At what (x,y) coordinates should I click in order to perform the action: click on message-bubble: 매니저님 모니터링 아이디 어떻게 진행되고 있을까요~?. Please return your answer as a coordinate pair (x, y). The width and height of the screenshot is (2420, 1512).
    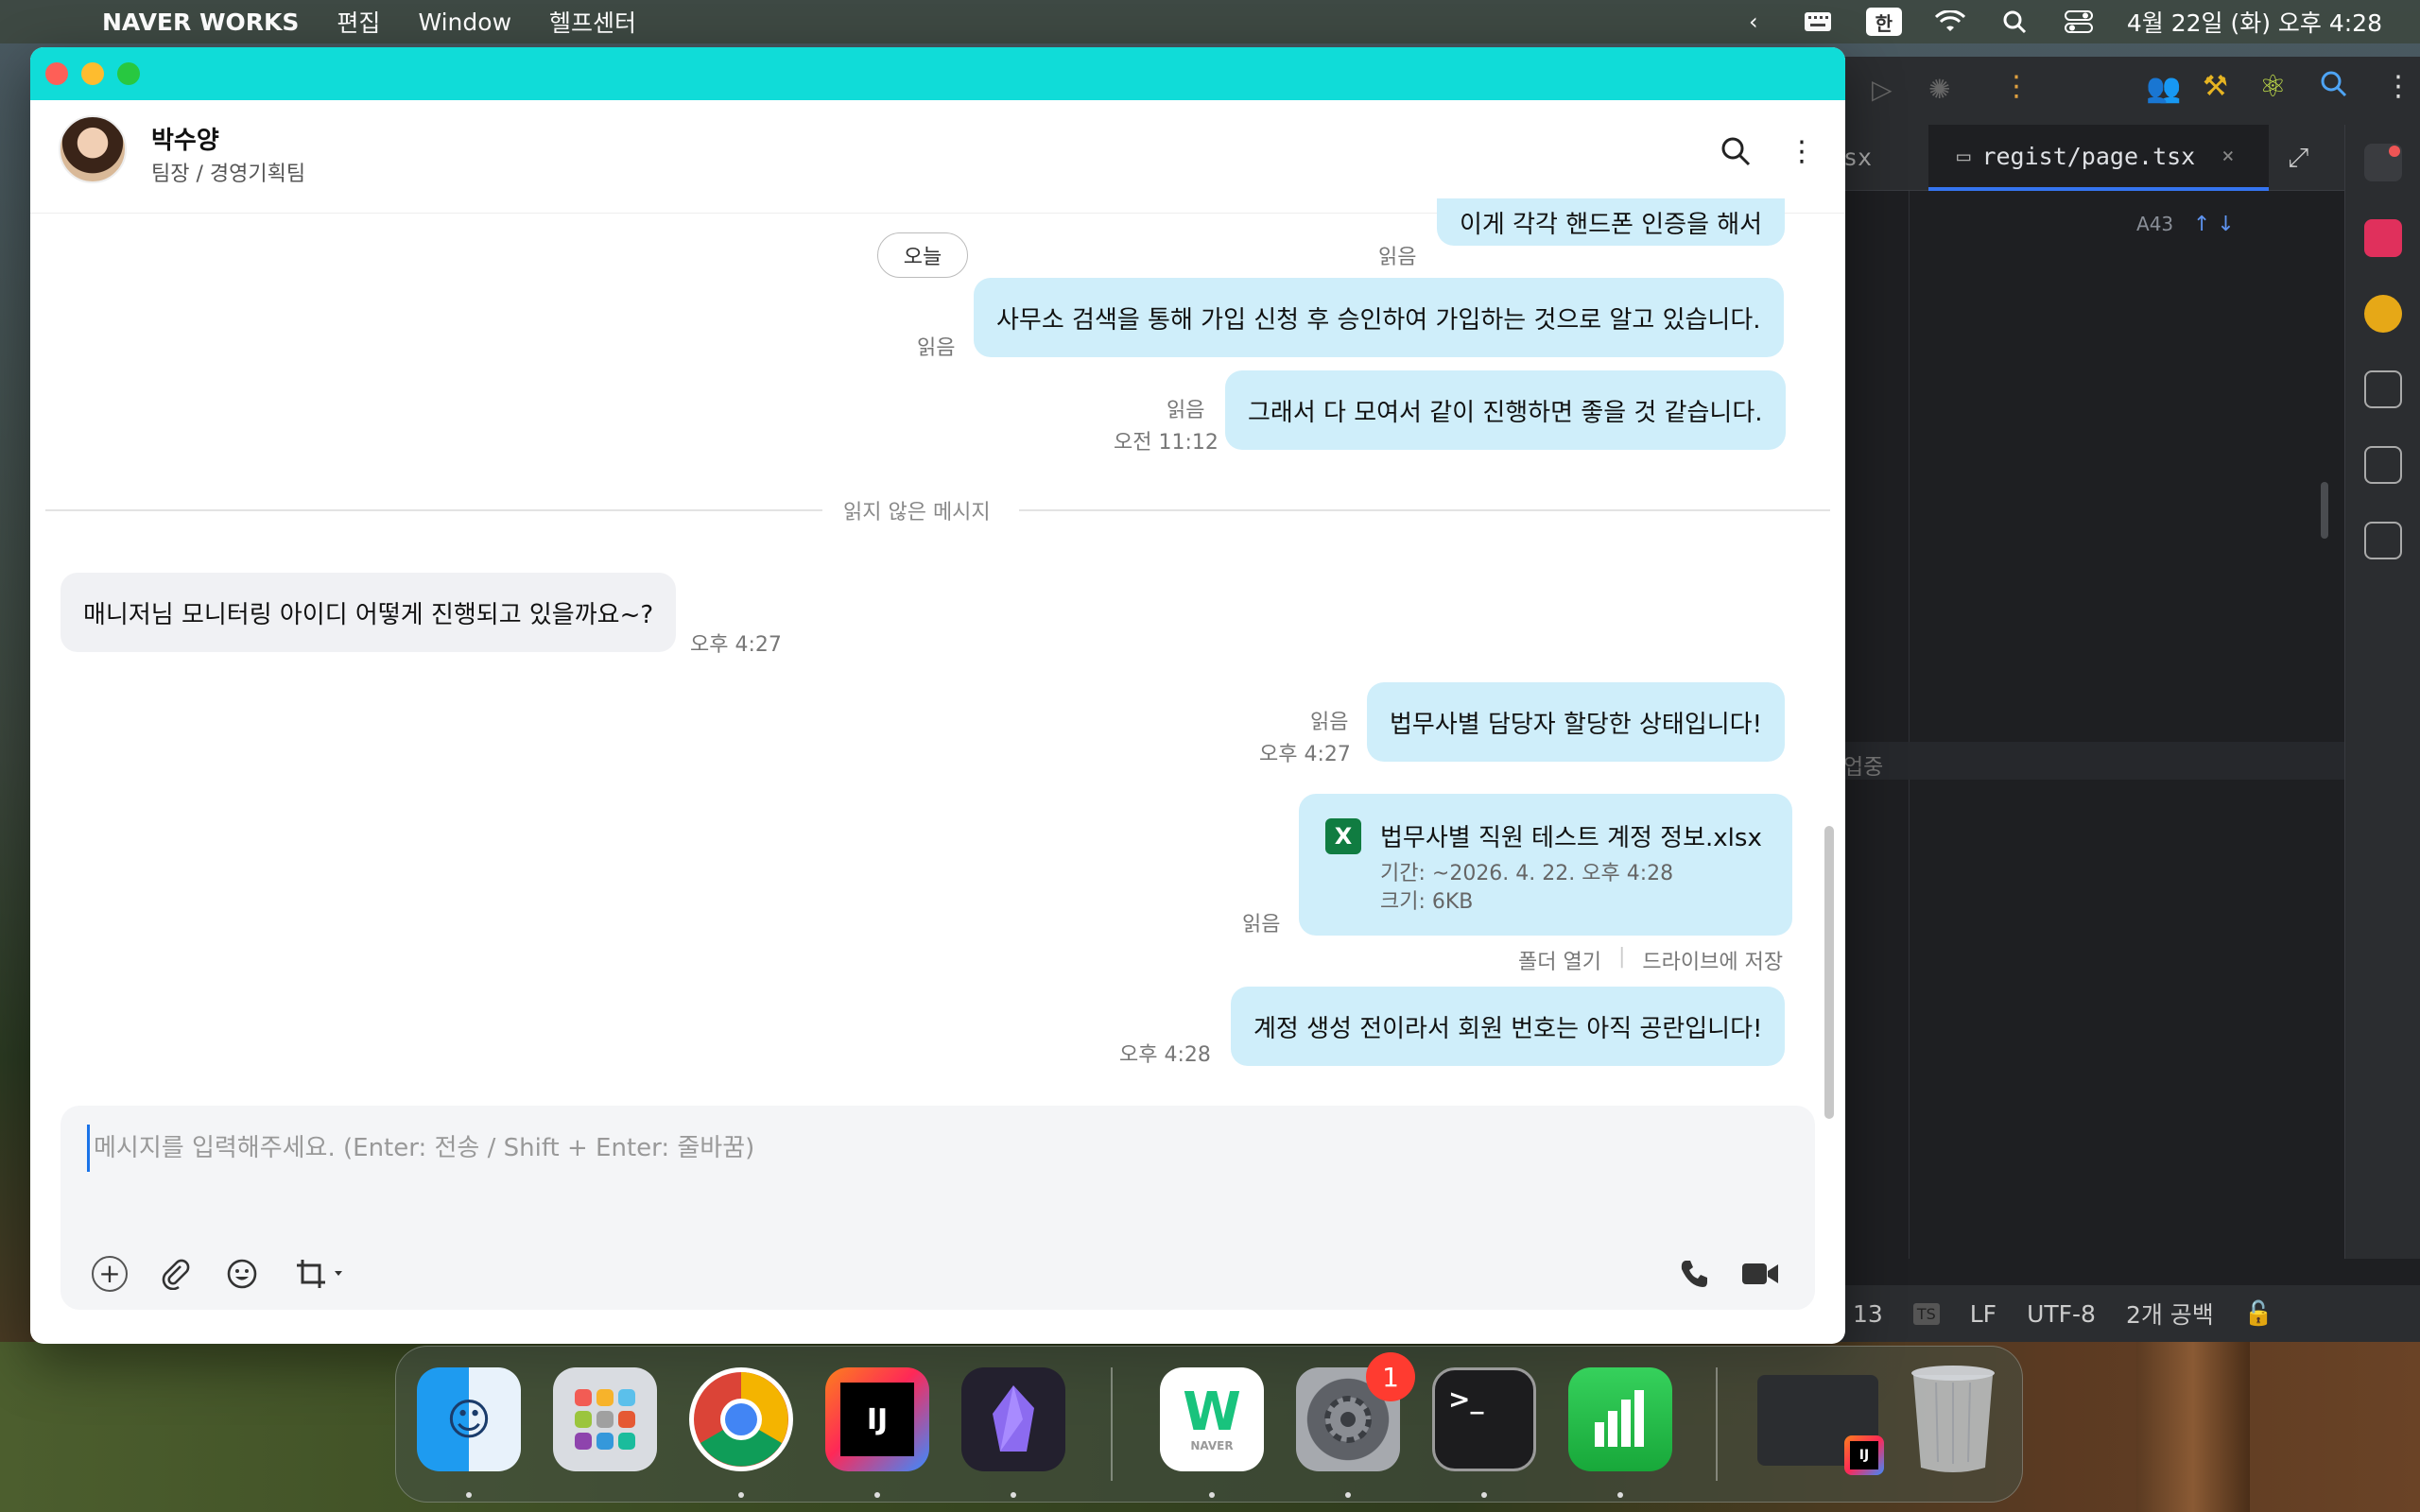
    Looking at the image, I should click on (368, 612).